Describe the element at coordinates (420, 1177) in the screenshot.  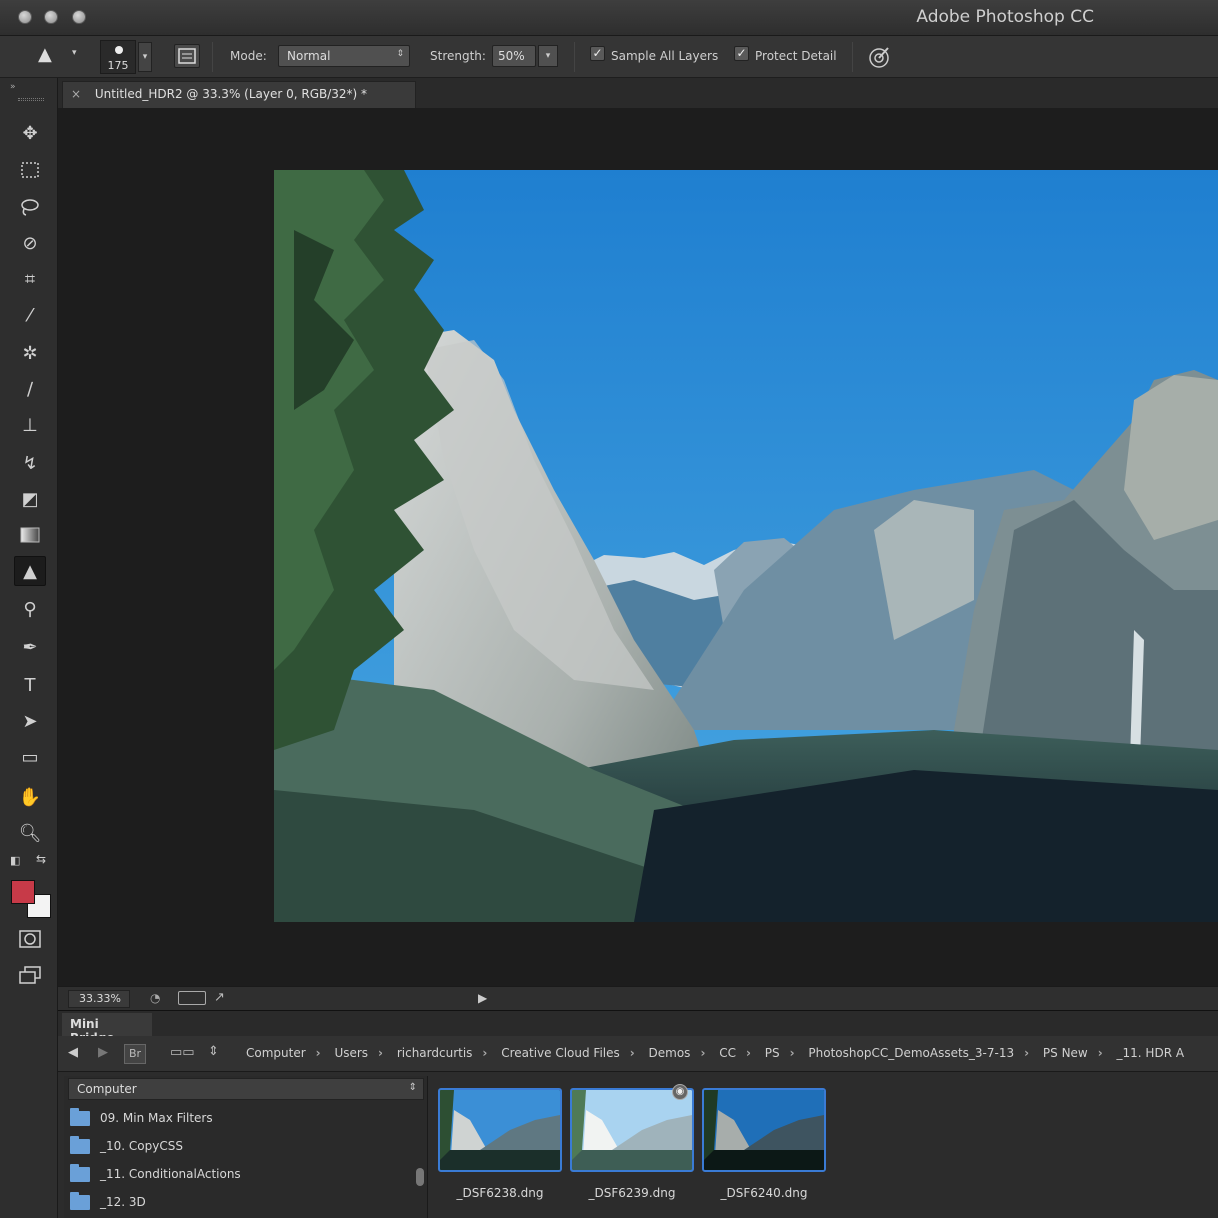
I see `folder-scrollbar` at that location.